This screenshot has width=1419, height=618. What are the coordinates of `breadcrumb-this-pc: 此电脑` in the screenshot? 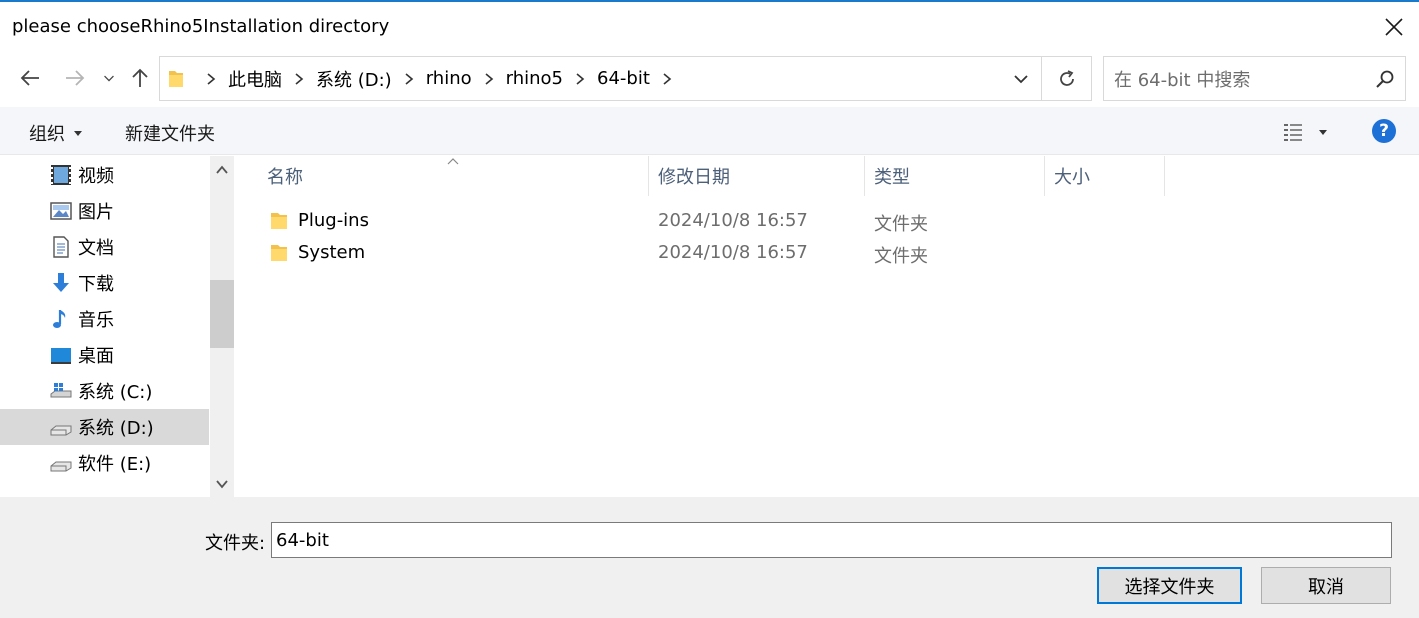 It's located at (255, 79).